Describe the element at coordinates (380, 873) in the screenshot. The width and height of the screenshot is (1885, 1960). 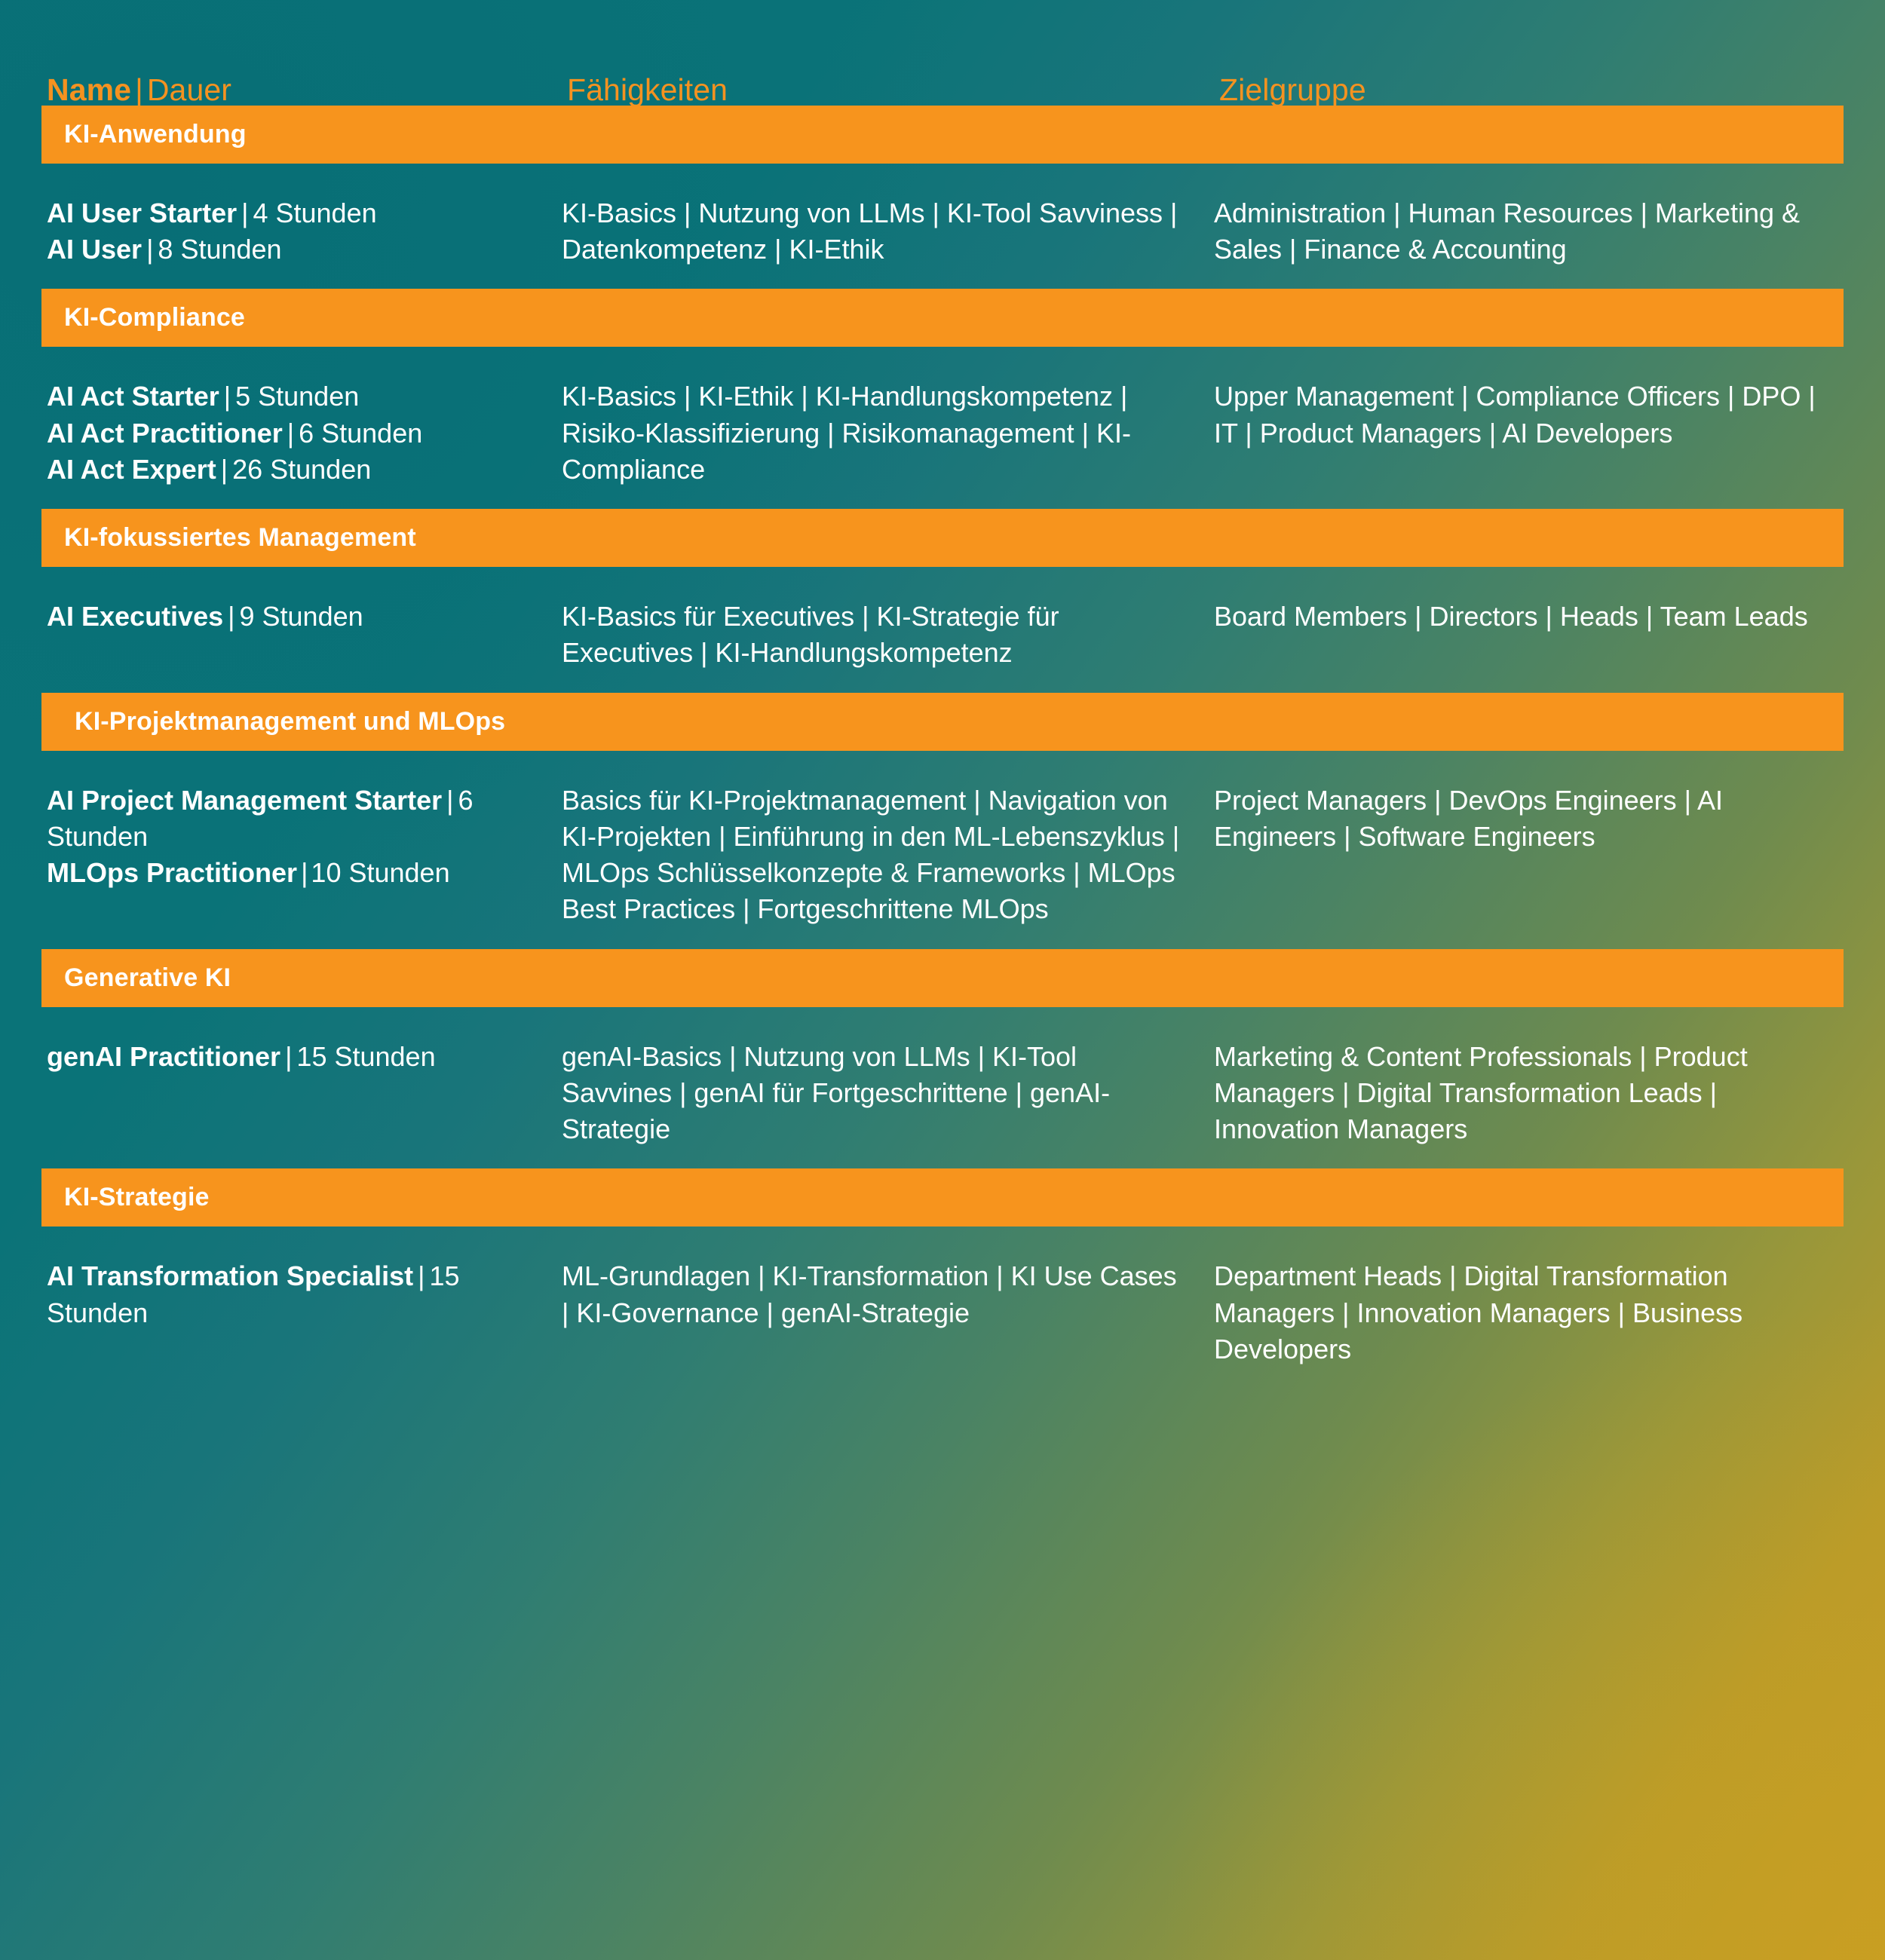
I see `course-duration: 10 Stunden` at that location.